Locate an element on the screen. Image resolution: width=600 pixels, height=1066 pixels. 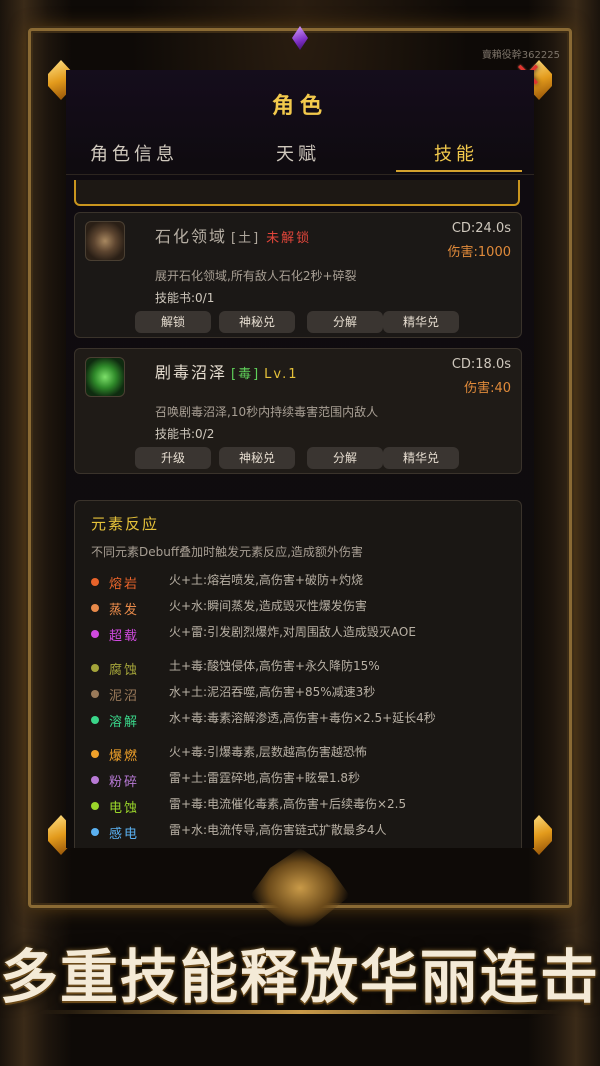
skill-name-row: 石化领域 [土] 未解锁 is located at coordinates (233, 235).